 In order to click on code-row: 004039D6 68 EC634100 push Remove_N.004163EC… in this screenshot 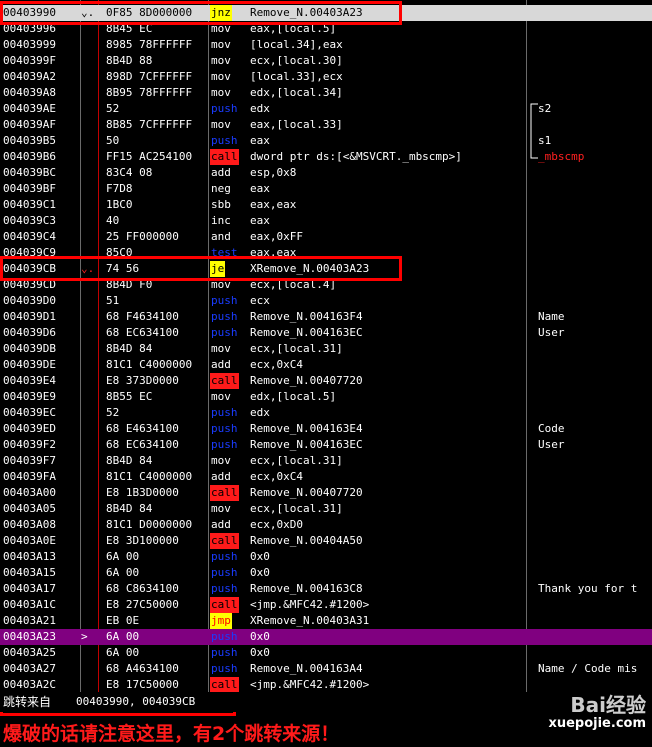, I will do `click(326, 333)`.